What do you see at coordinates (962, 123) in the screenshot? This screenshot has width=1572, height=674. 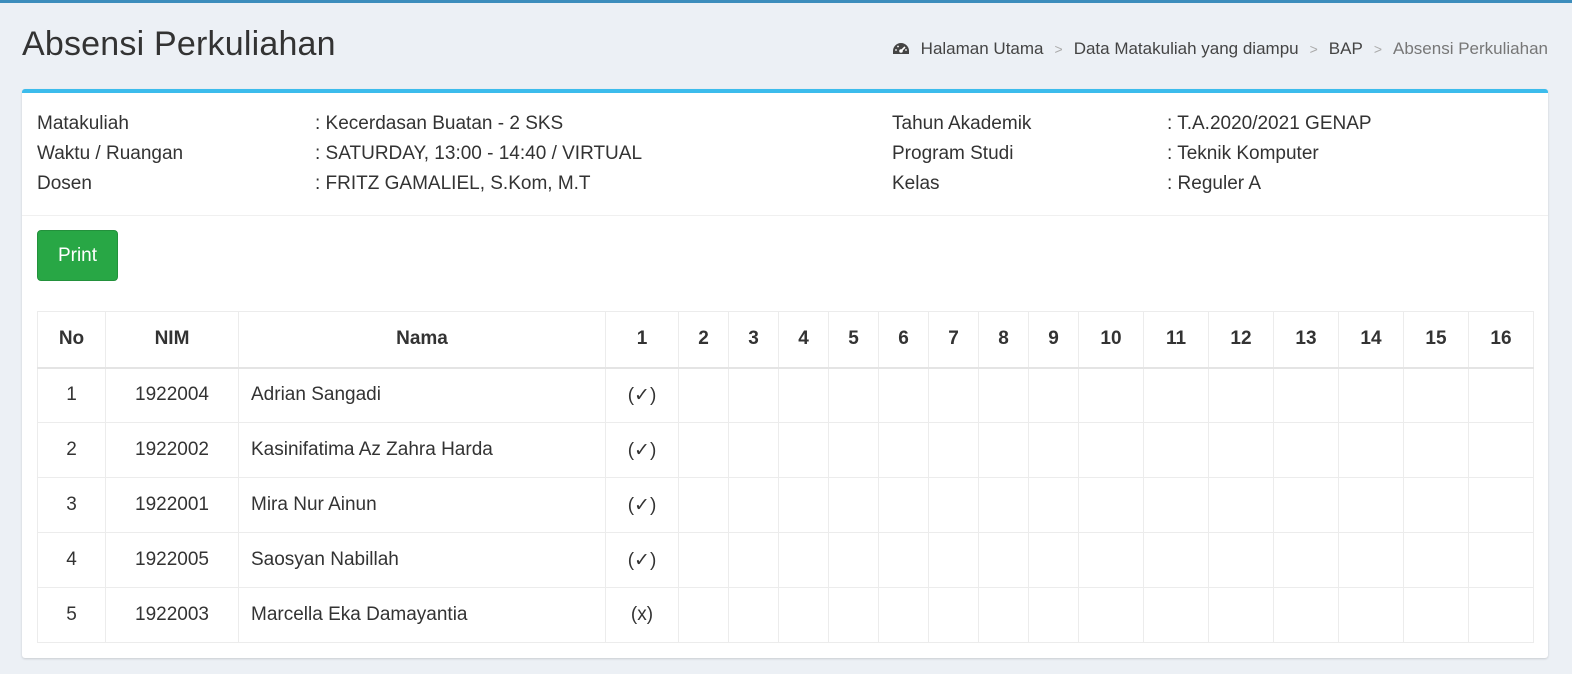 I see `info-label: Tahun Akademik` at bounding box center [962, 123].